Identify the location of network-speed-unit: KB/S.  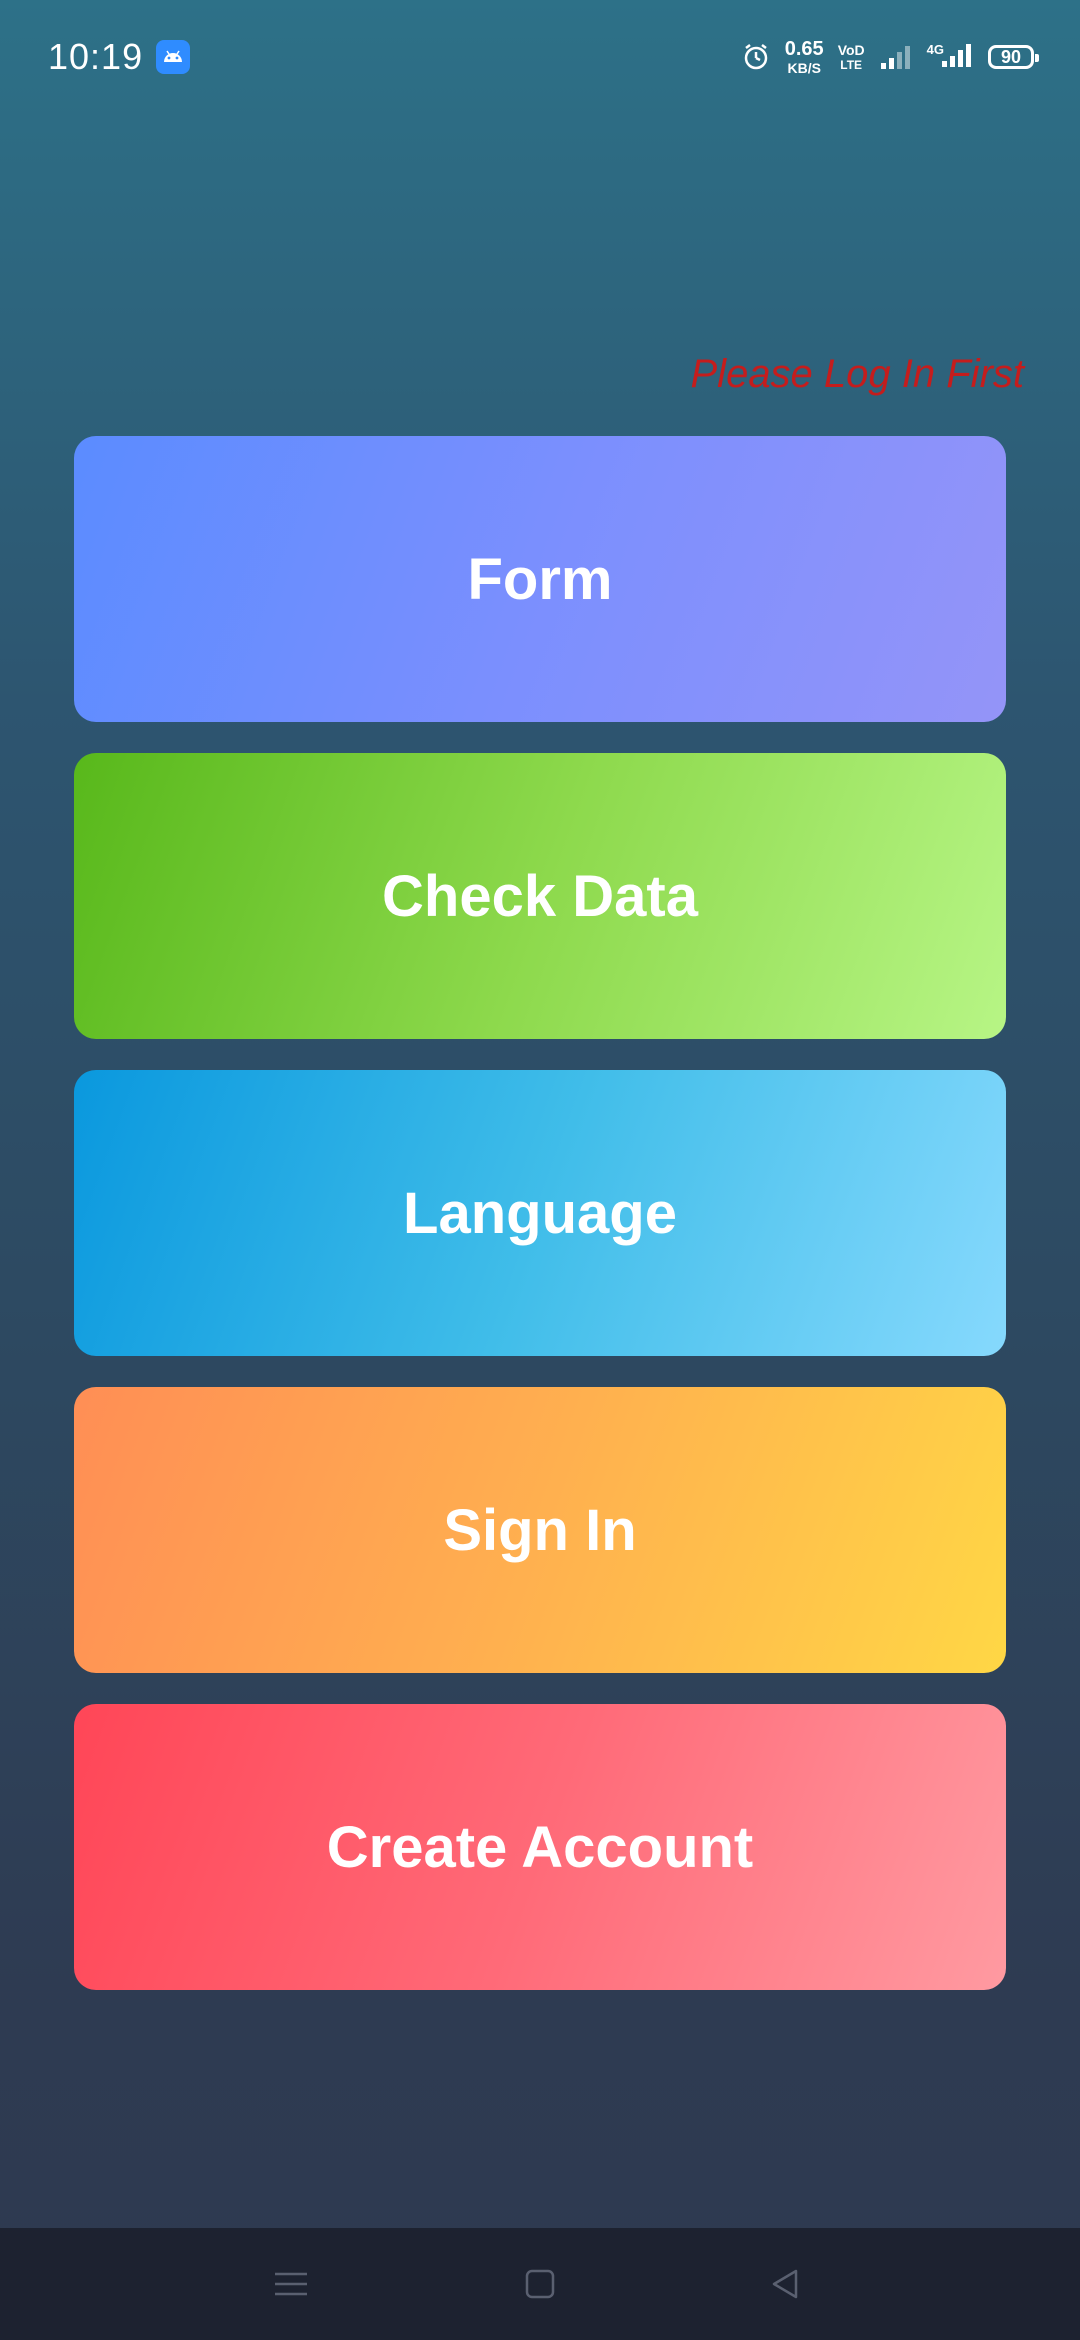
(804, 68).